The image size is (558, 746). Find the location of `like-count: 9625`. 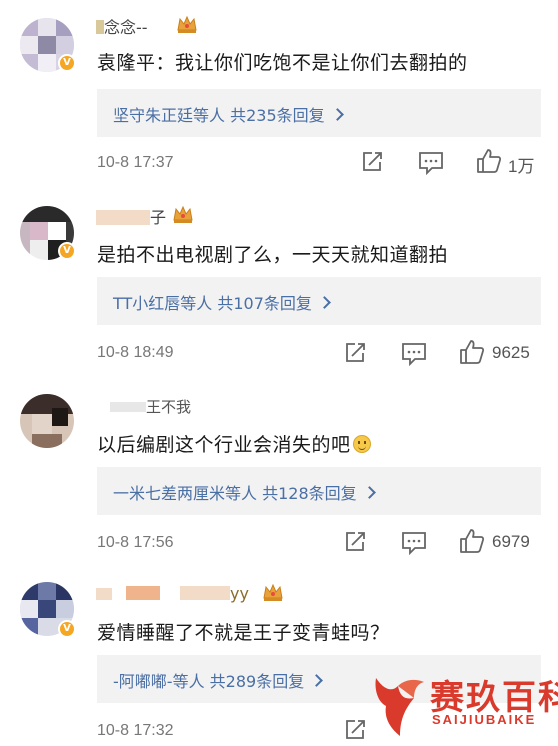

like-count: 9625 is located at coordinates (511, 352).